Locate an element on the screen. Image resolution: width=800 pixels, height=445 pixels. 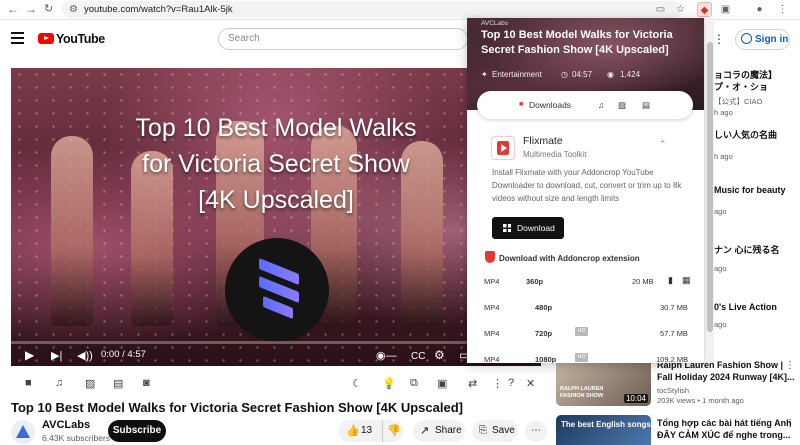
address-bar: ⚙ youtube.com/watch?v=Rau1Alk-5jk is located at coordinates (372, 9).